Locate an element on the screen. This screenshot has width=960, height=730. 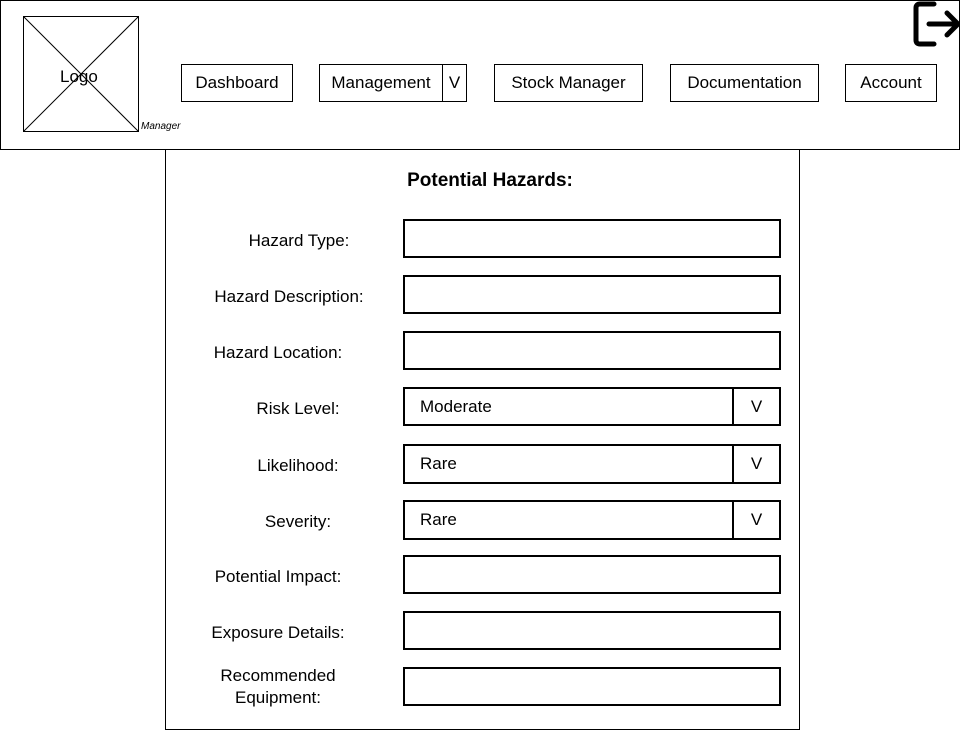
exposure-details-label: Exposure Details: is located at coordinates (278, 632).